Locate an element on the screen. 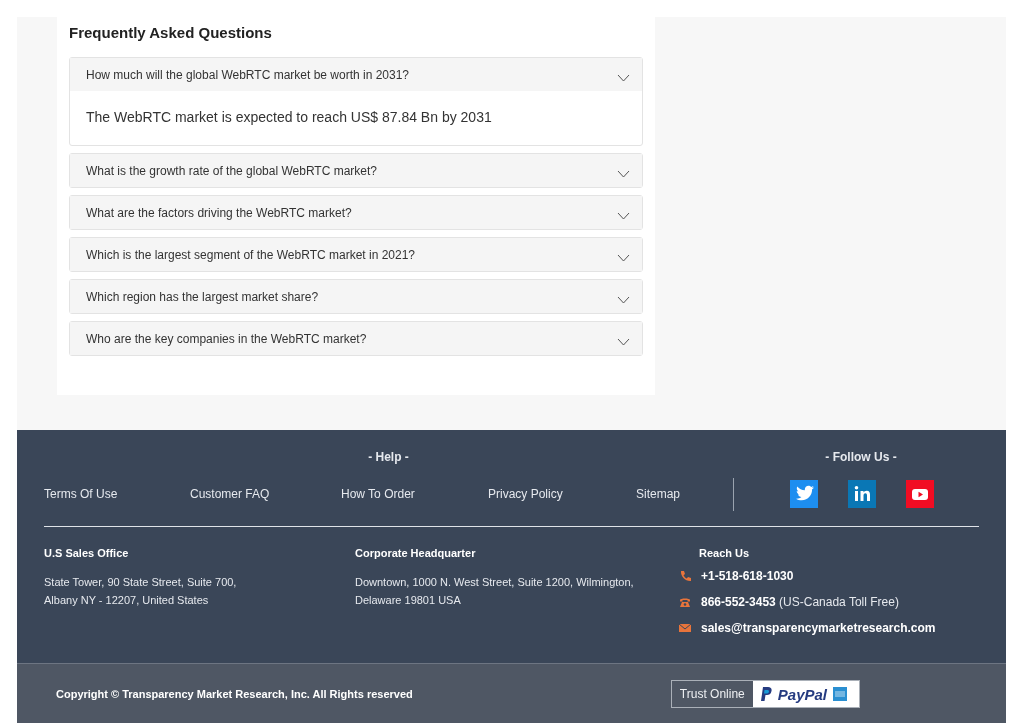 The width and height of the screenshot is (1024, 723). telephone-icon is located at coordinates (685, 602).